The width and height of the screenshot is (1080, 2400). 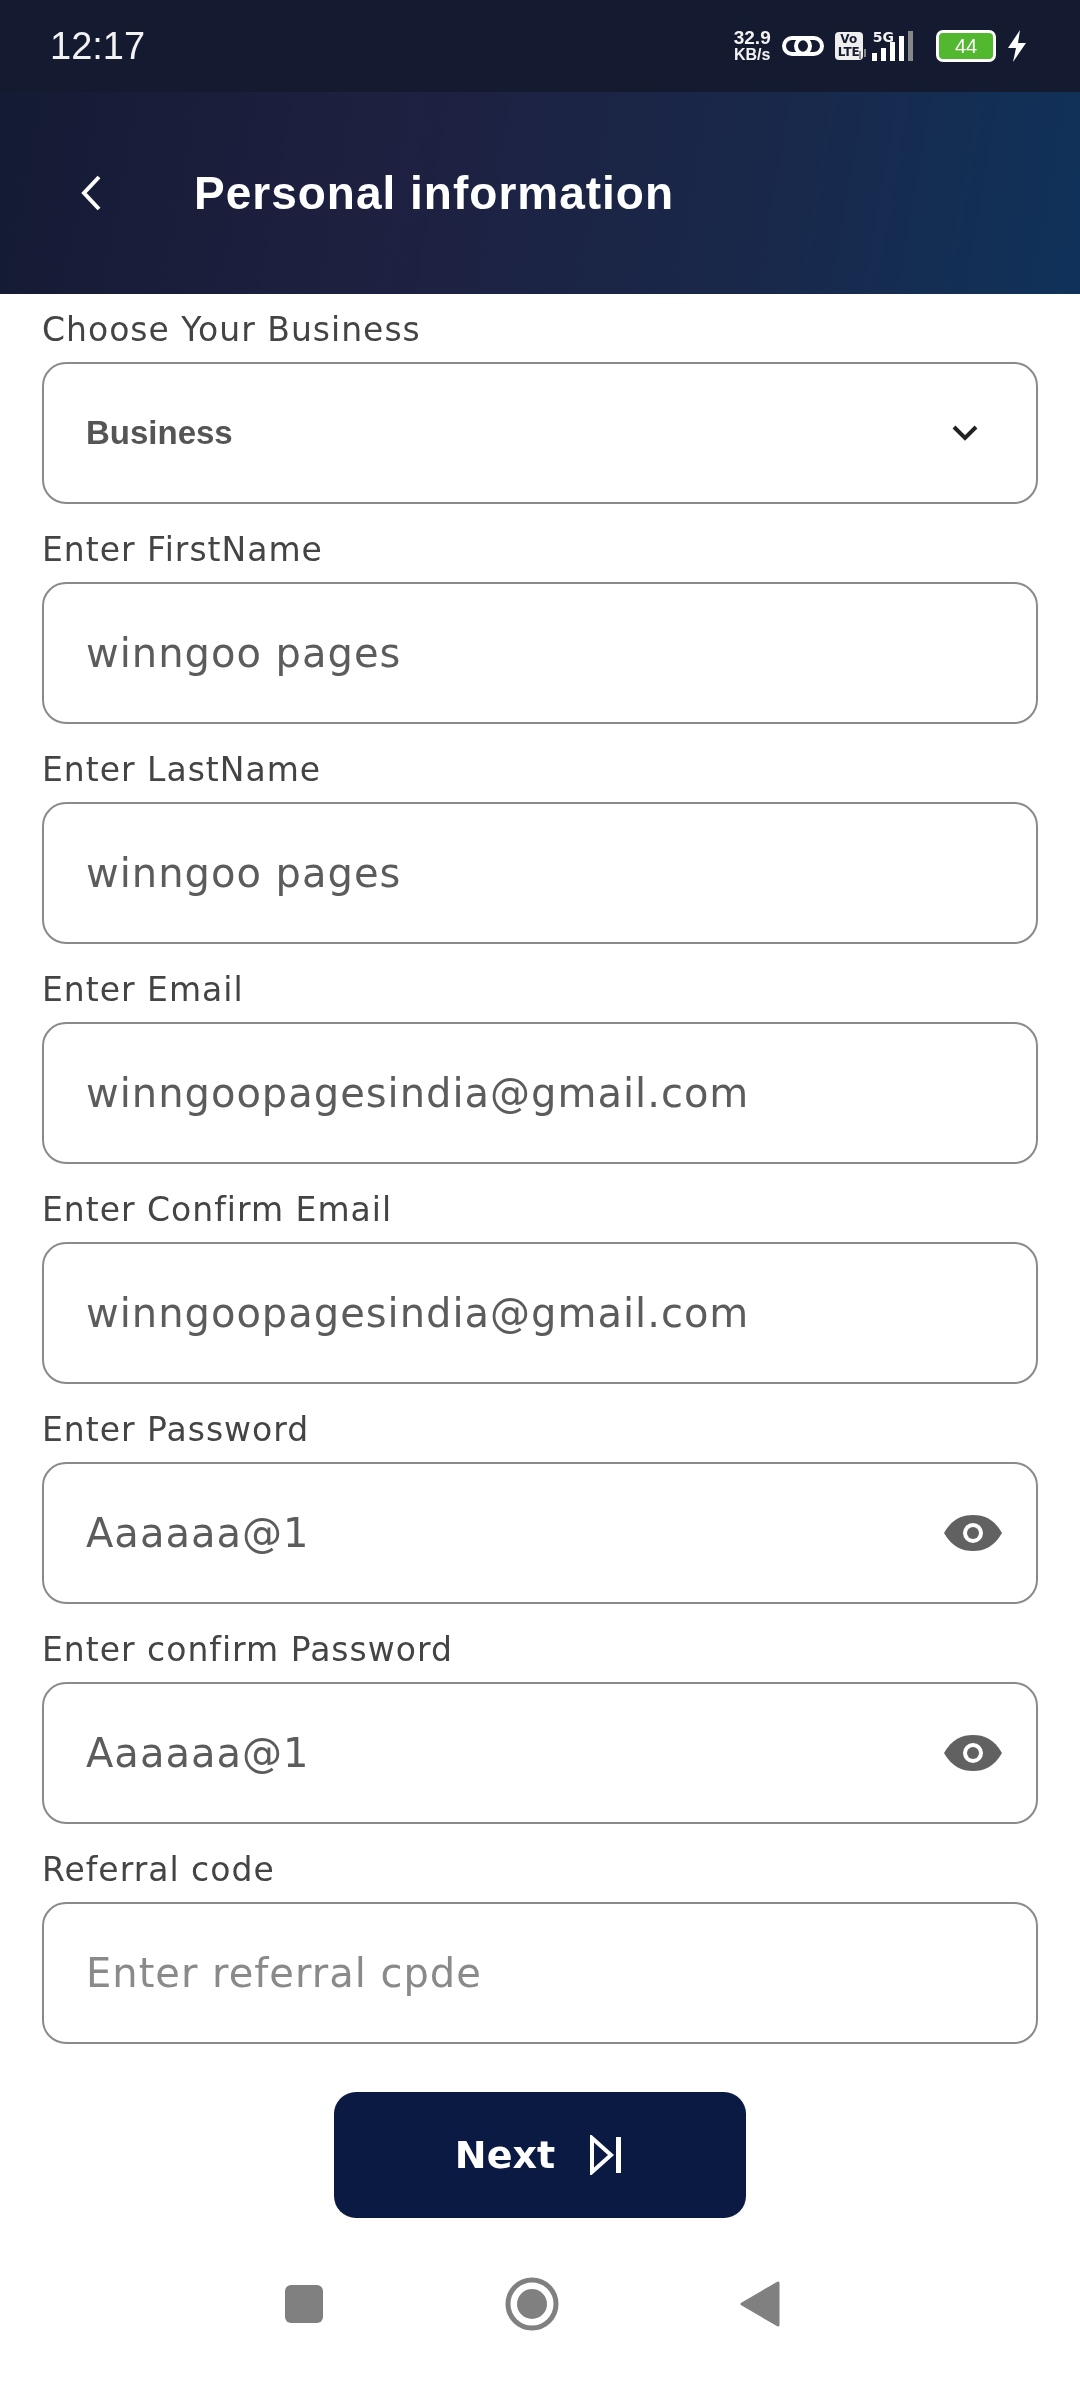 I want to click on field-label: Enter FirstName, so click(x=183, y=550).